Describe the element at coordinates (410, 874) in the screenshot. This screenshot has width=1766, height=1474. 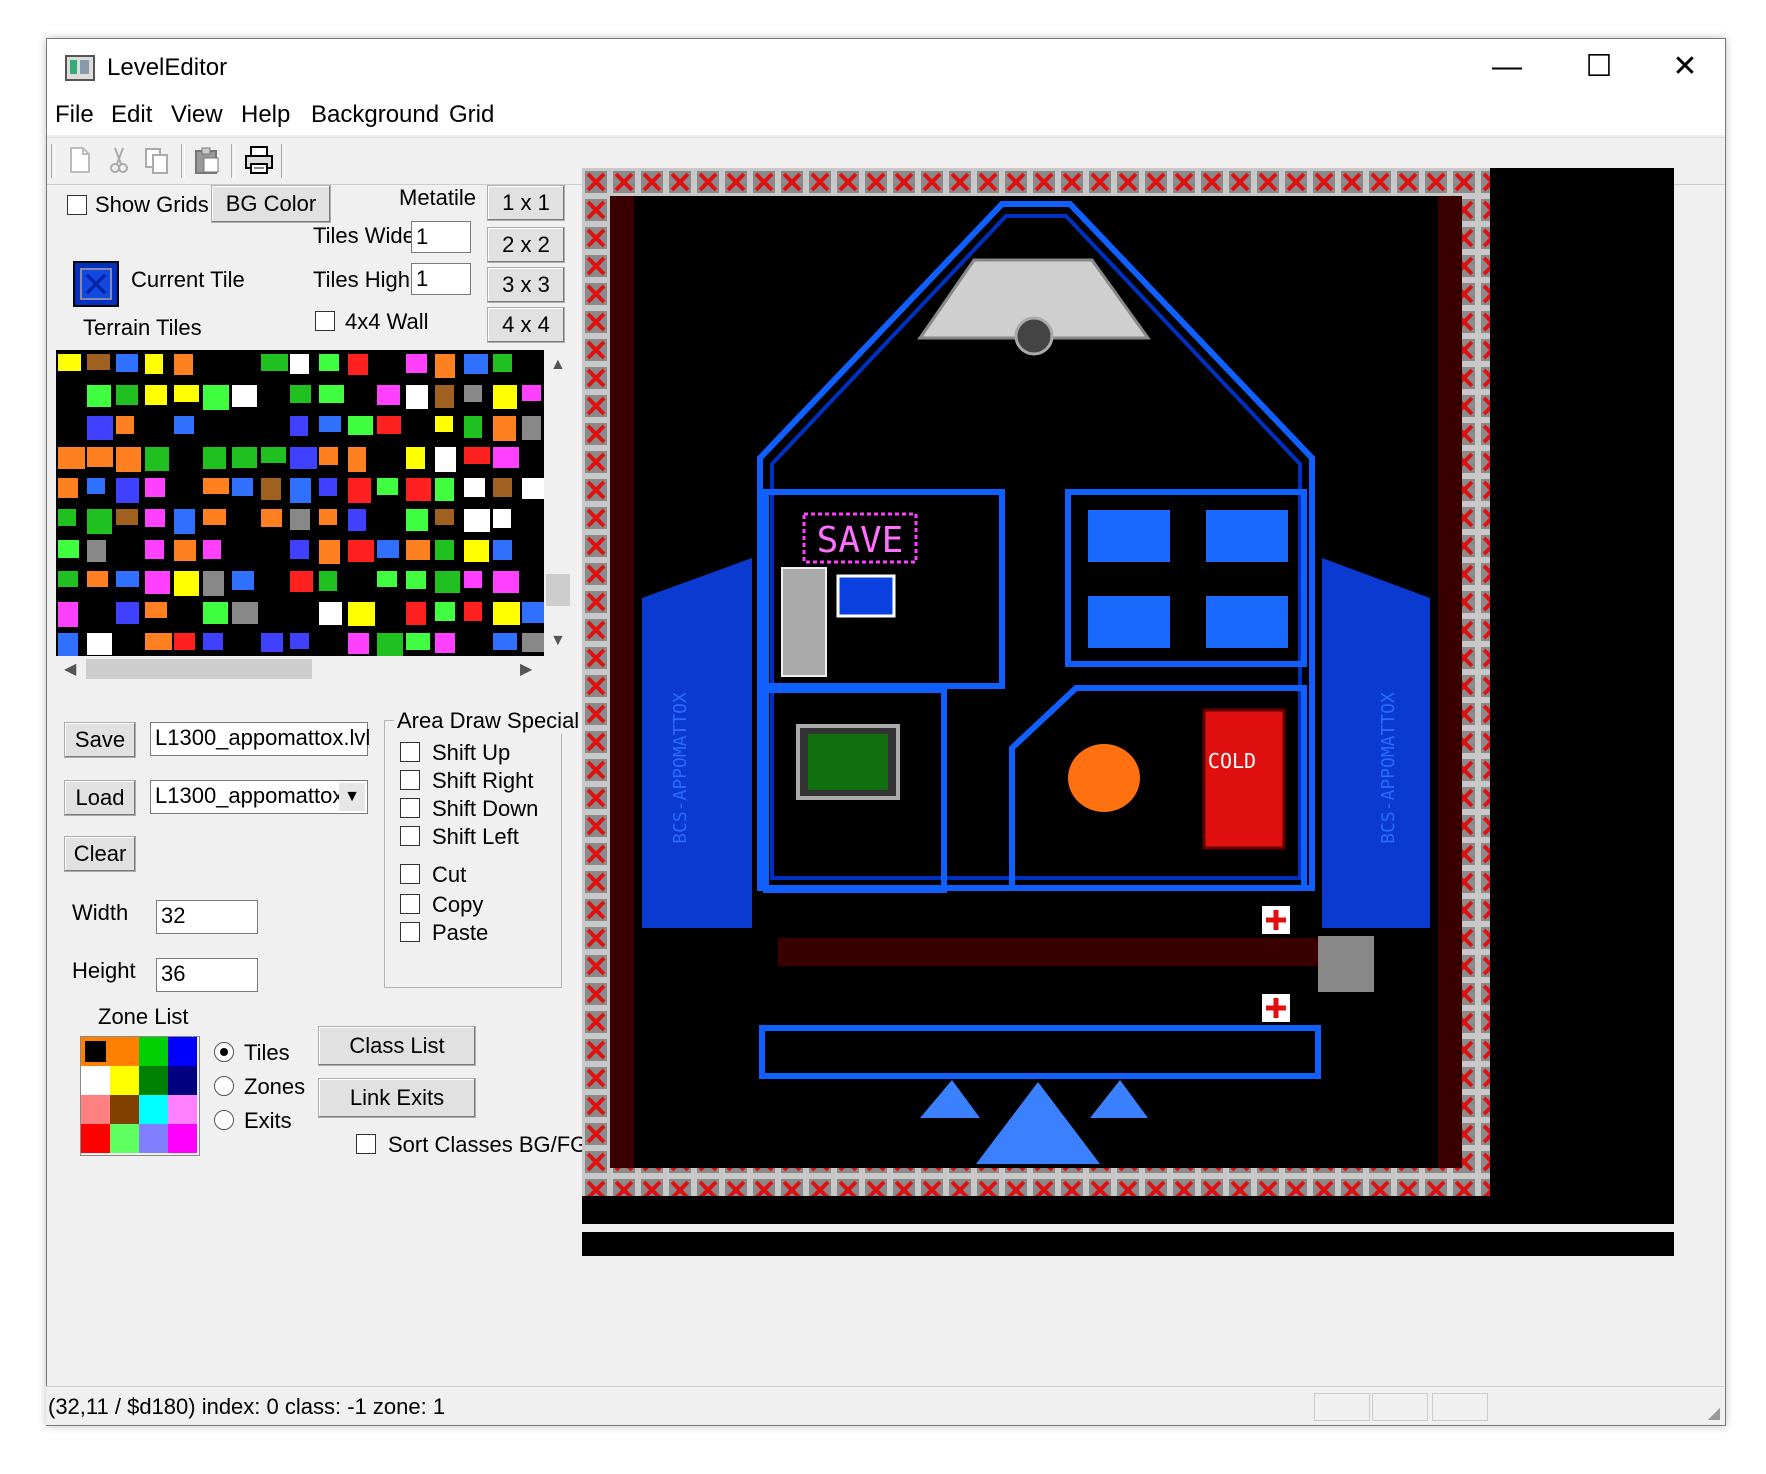
I see `cut-checkbox` at that location.